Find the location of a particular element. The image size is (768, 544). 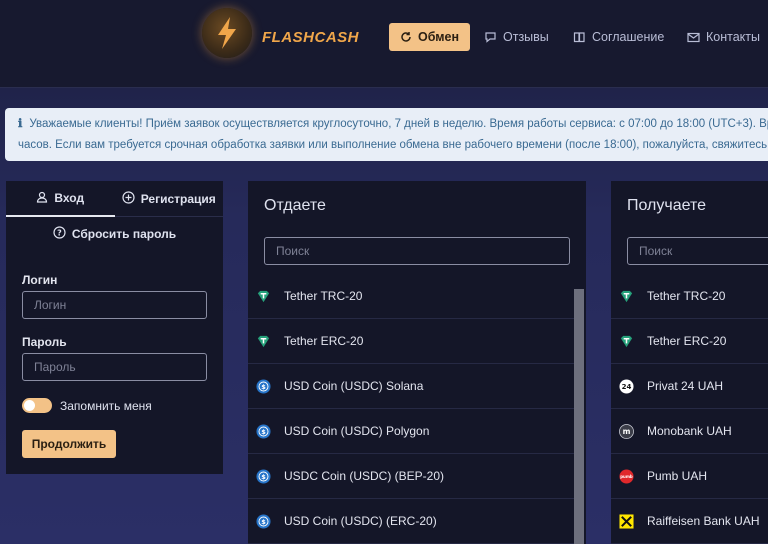

tab-register: Регистрация is located at coordinates (168, 199).